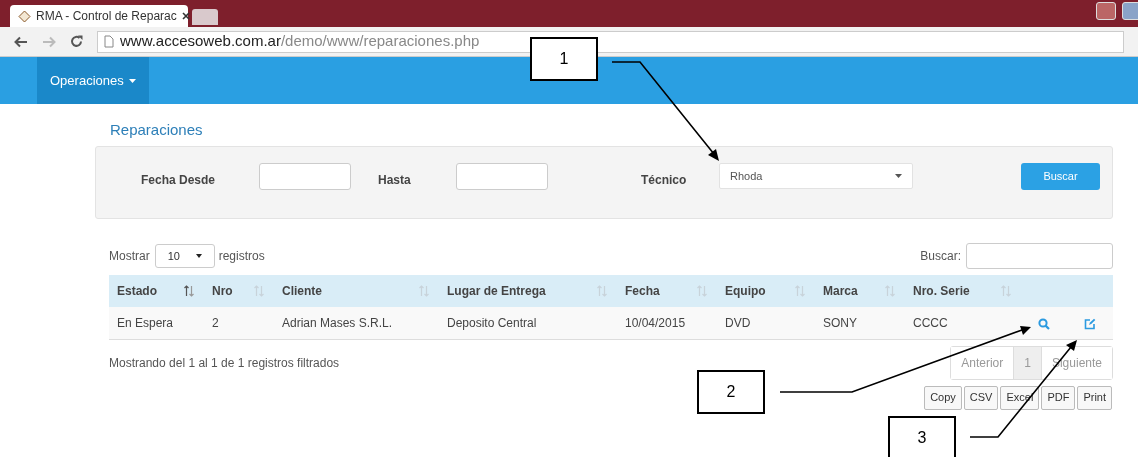 This screenshot has width=1138, height=457. Describe the element at coordinates (1090, 323) in the screenshot. I see `edit-icon` at that location.